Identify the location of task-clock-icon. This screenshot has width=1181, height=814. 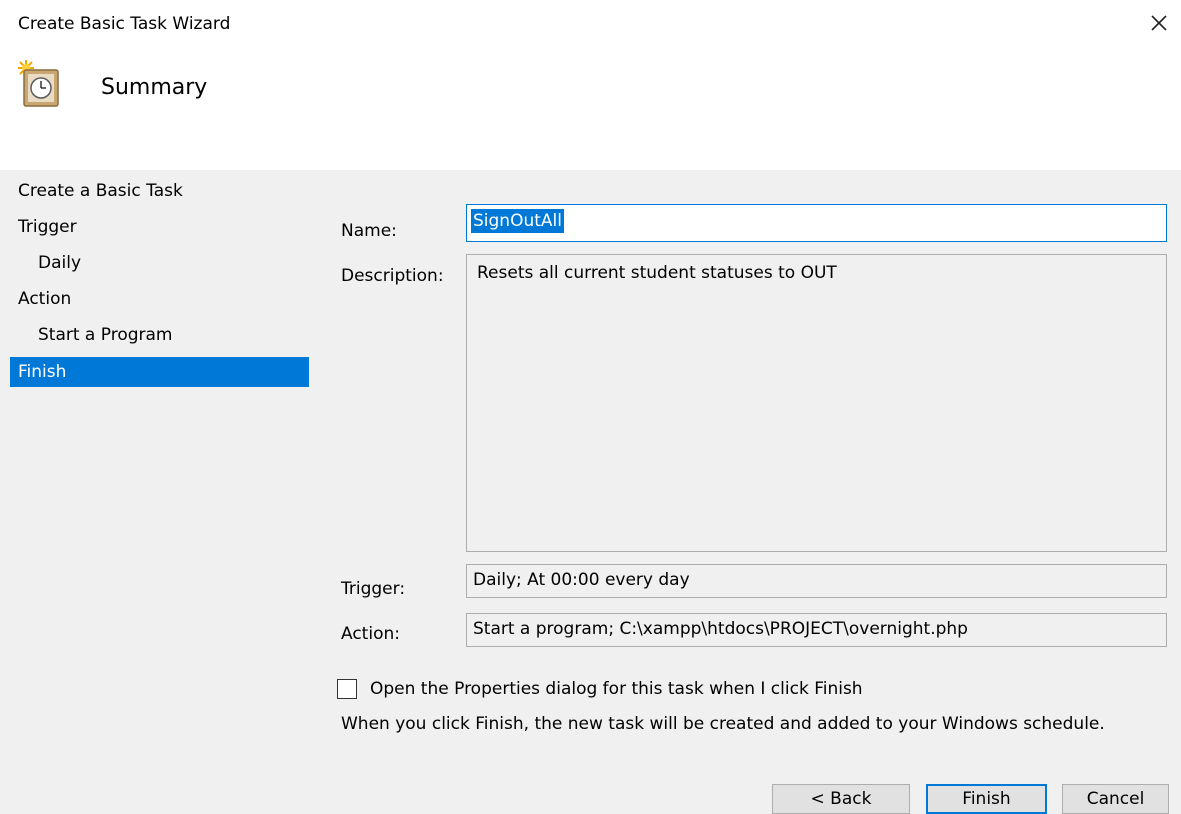
(38, 84).